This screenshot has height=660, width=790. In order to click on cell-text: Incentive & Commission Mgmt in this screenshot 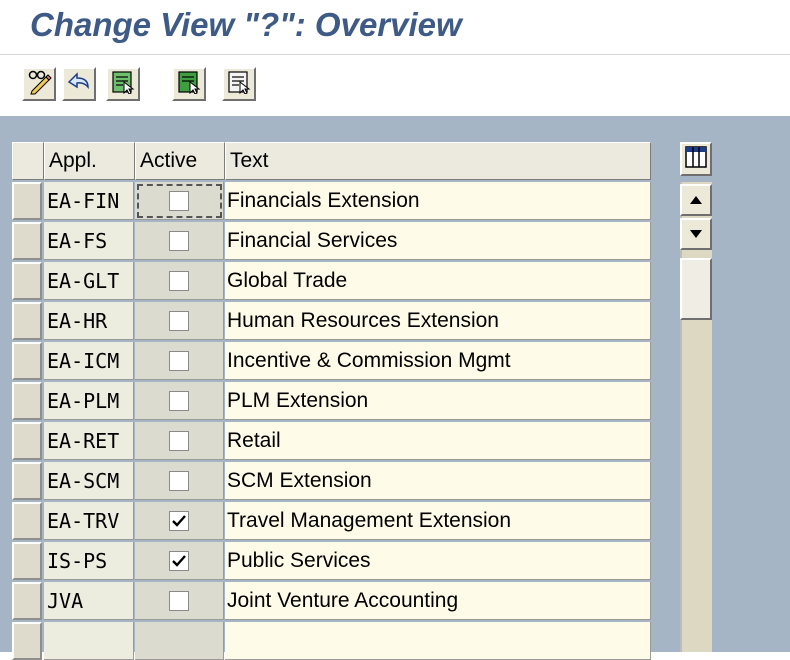, I will do `click(438, 361)`.